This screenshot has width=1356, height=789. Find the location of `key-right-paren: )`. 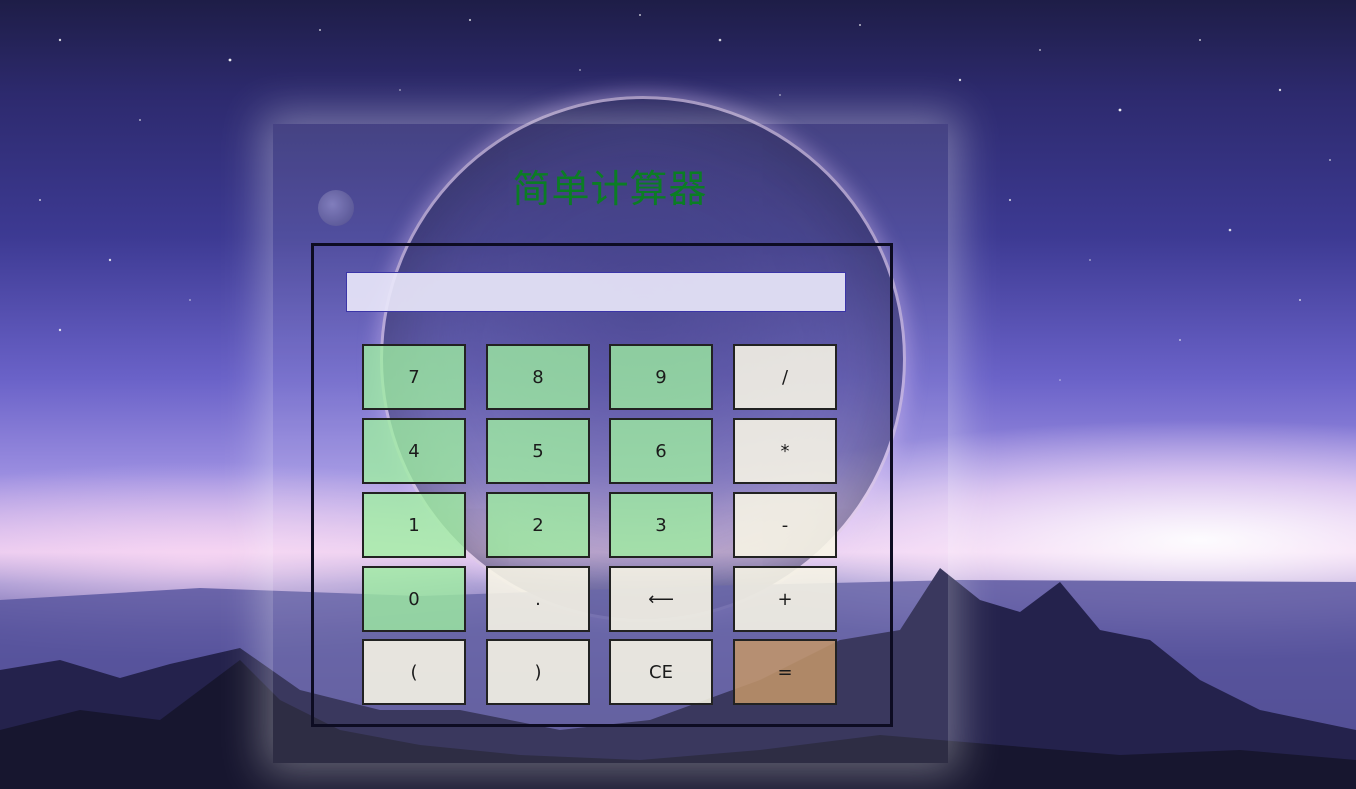

key-right-paren: ) is located at coordinates (538, 672).